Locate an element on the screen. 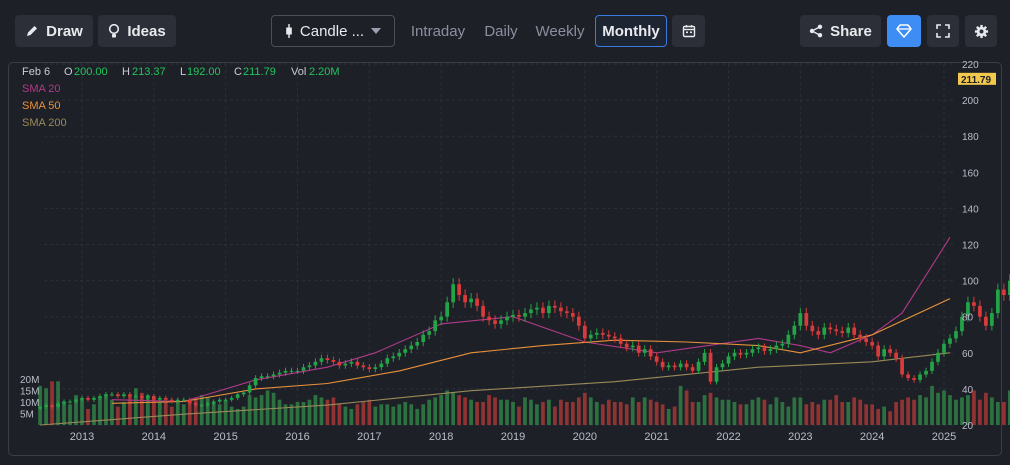 This screenshot has width=1010, height=465. price-tick: 20 is located at coordinates (968, 426).